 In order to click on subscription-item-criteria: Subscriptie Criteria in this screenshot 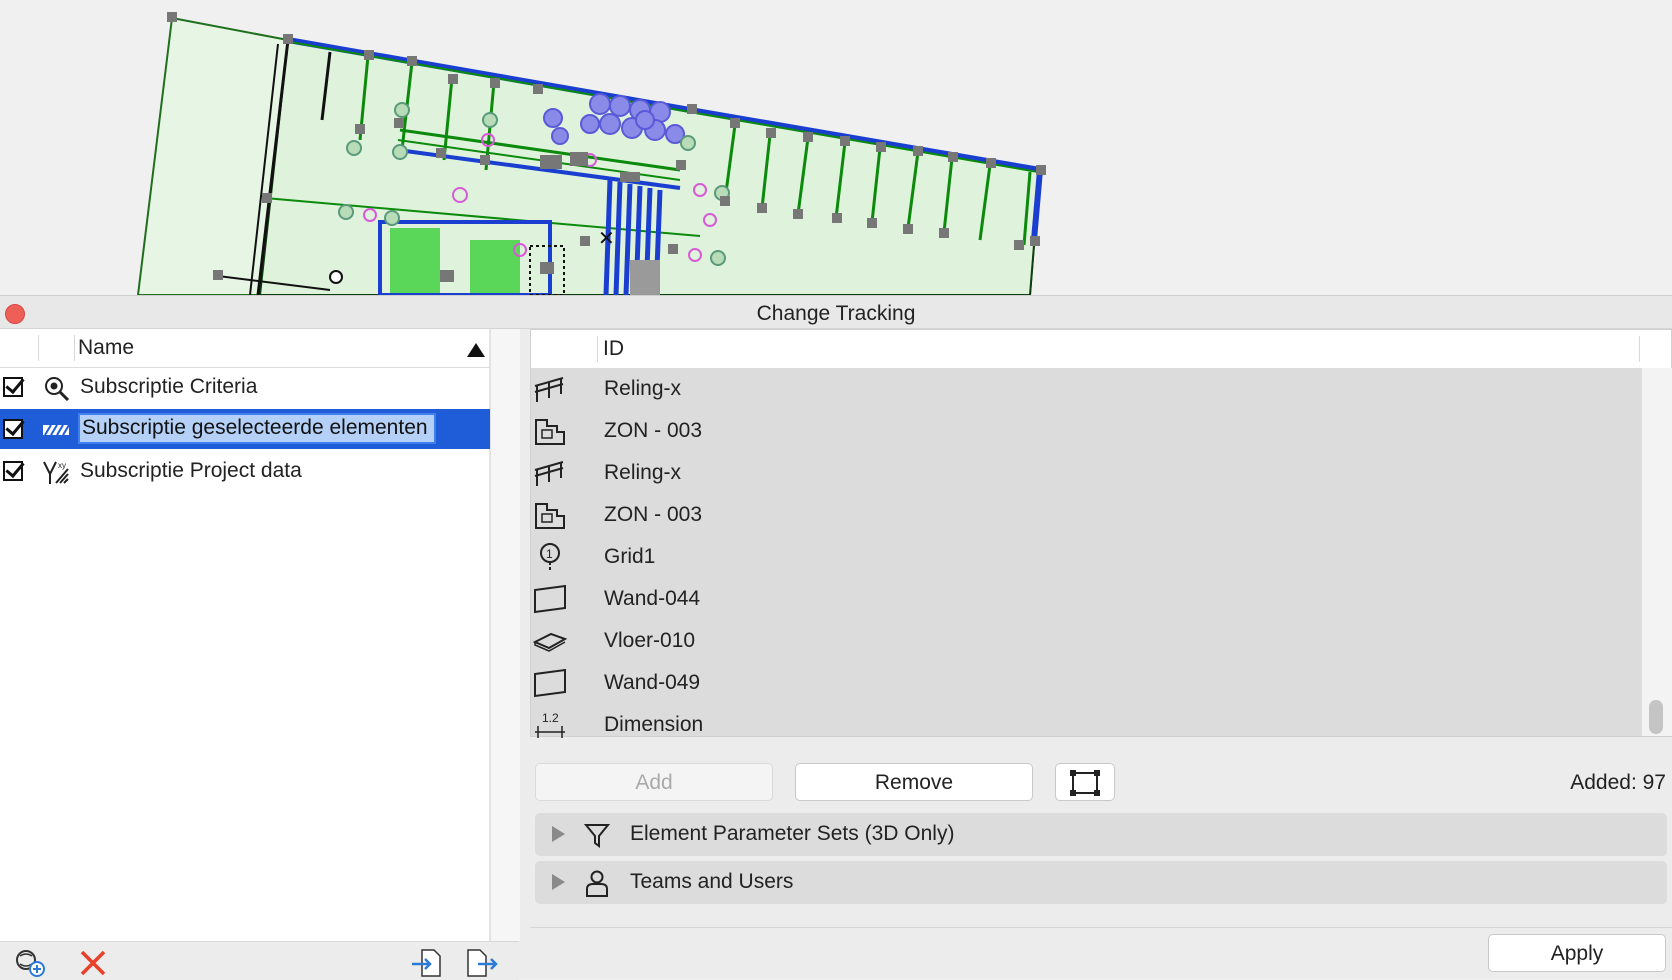, I will do `click(245, 387)`.